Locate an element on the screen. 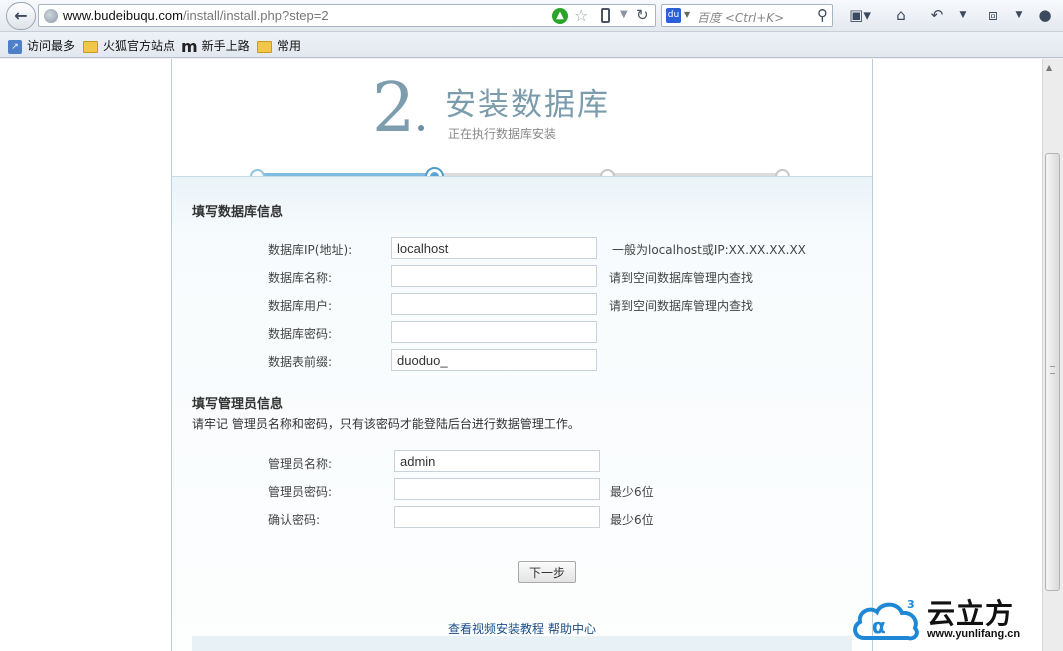 This screenshot has height=651, width=1063. page-subtitle: 正在执行数据库安装 is located at coordinates (502, 134).